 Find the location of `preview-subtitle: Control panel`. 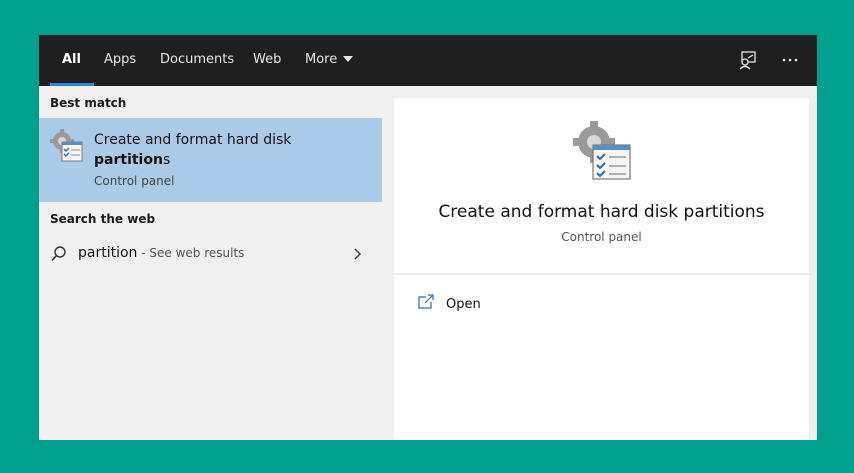

preview-subtitle: Control panel is located at coordinates (601, 237).